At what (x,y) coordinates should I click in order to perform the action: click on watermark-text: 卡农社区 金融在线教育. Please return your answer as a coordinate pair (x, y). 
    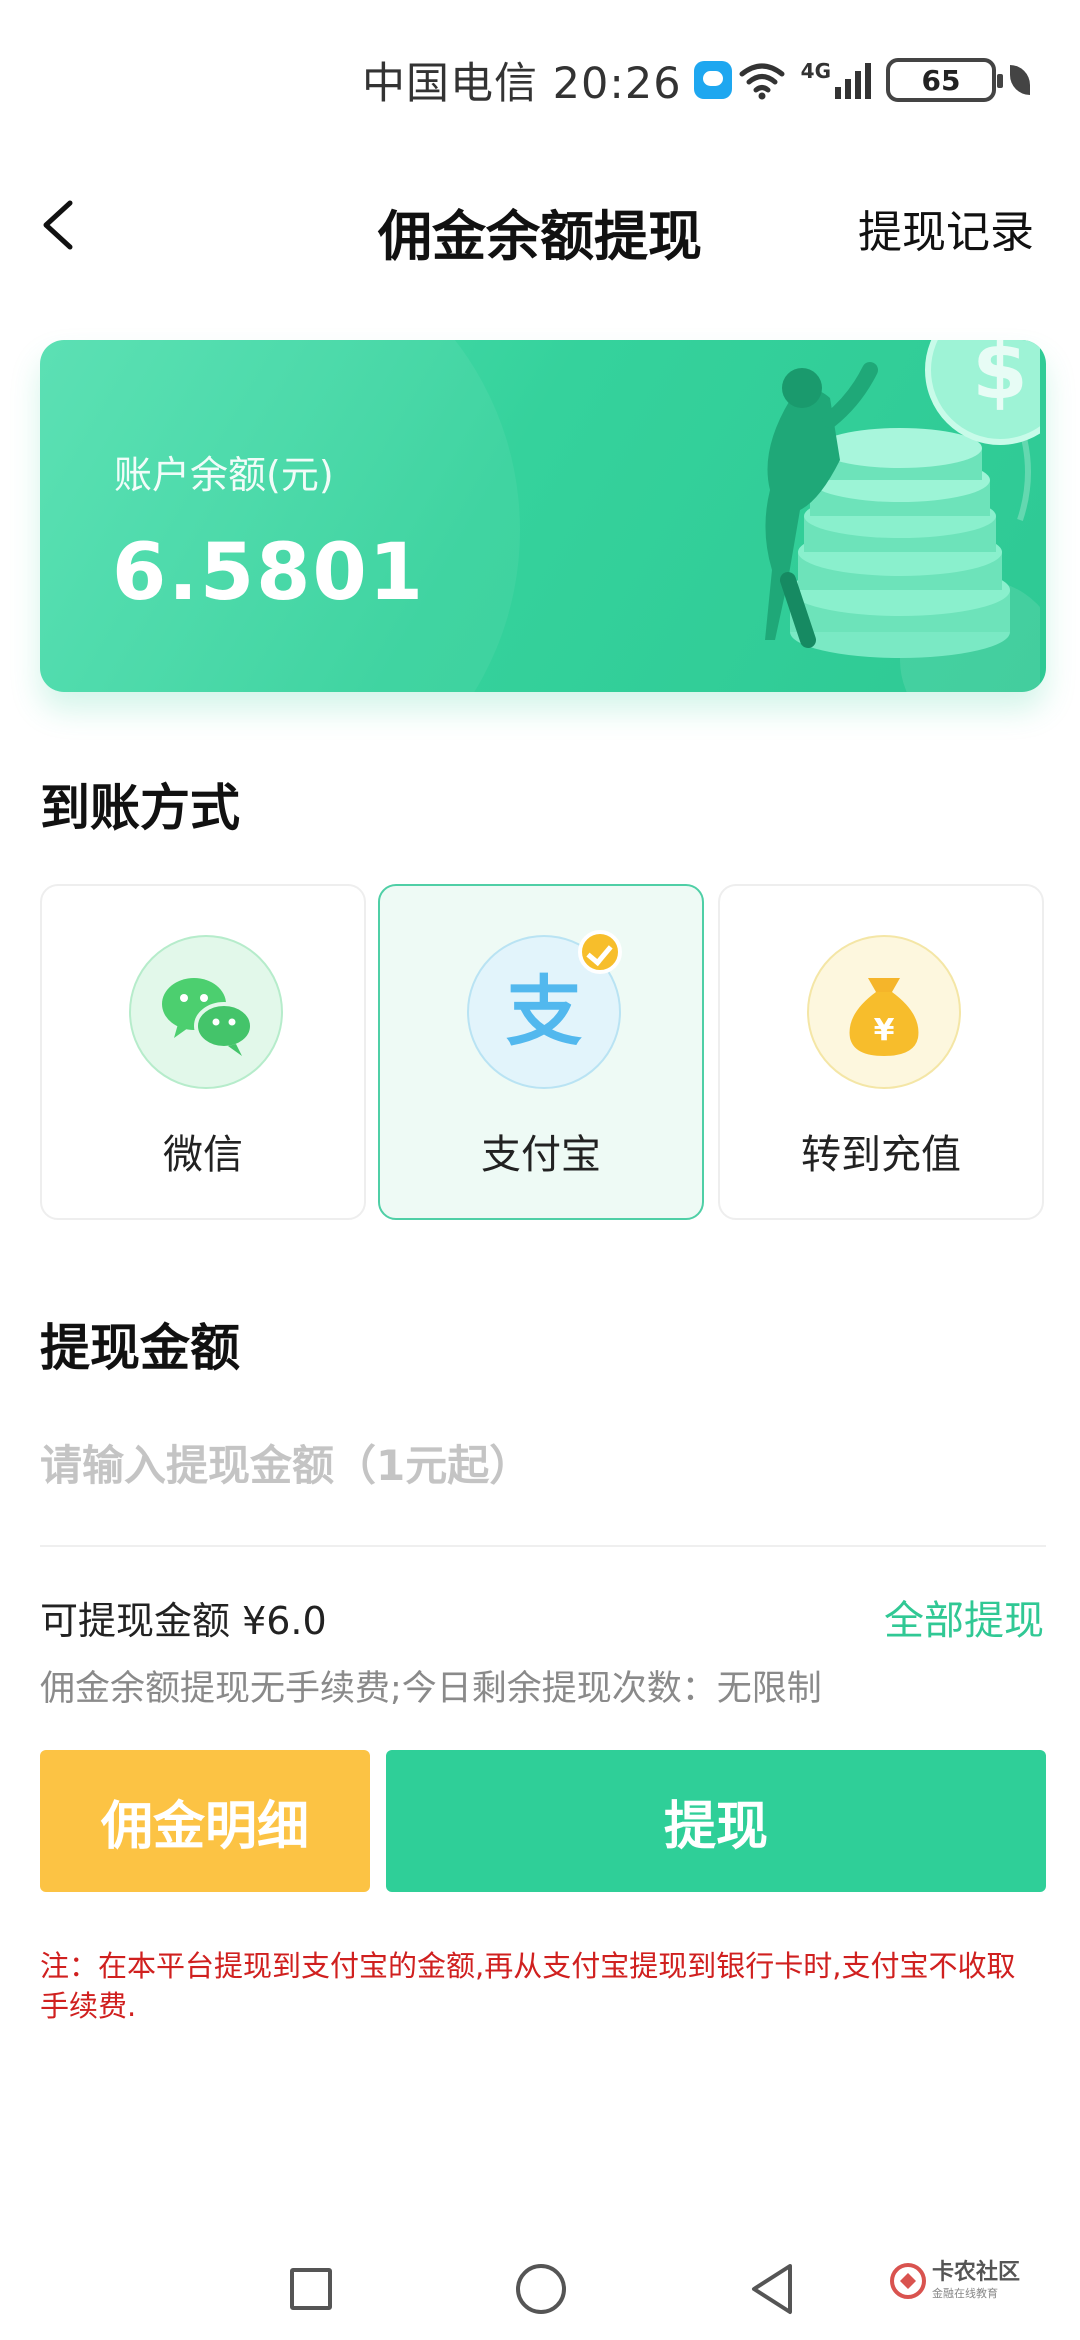
    Looking at the image, I should click on (975, 2280).